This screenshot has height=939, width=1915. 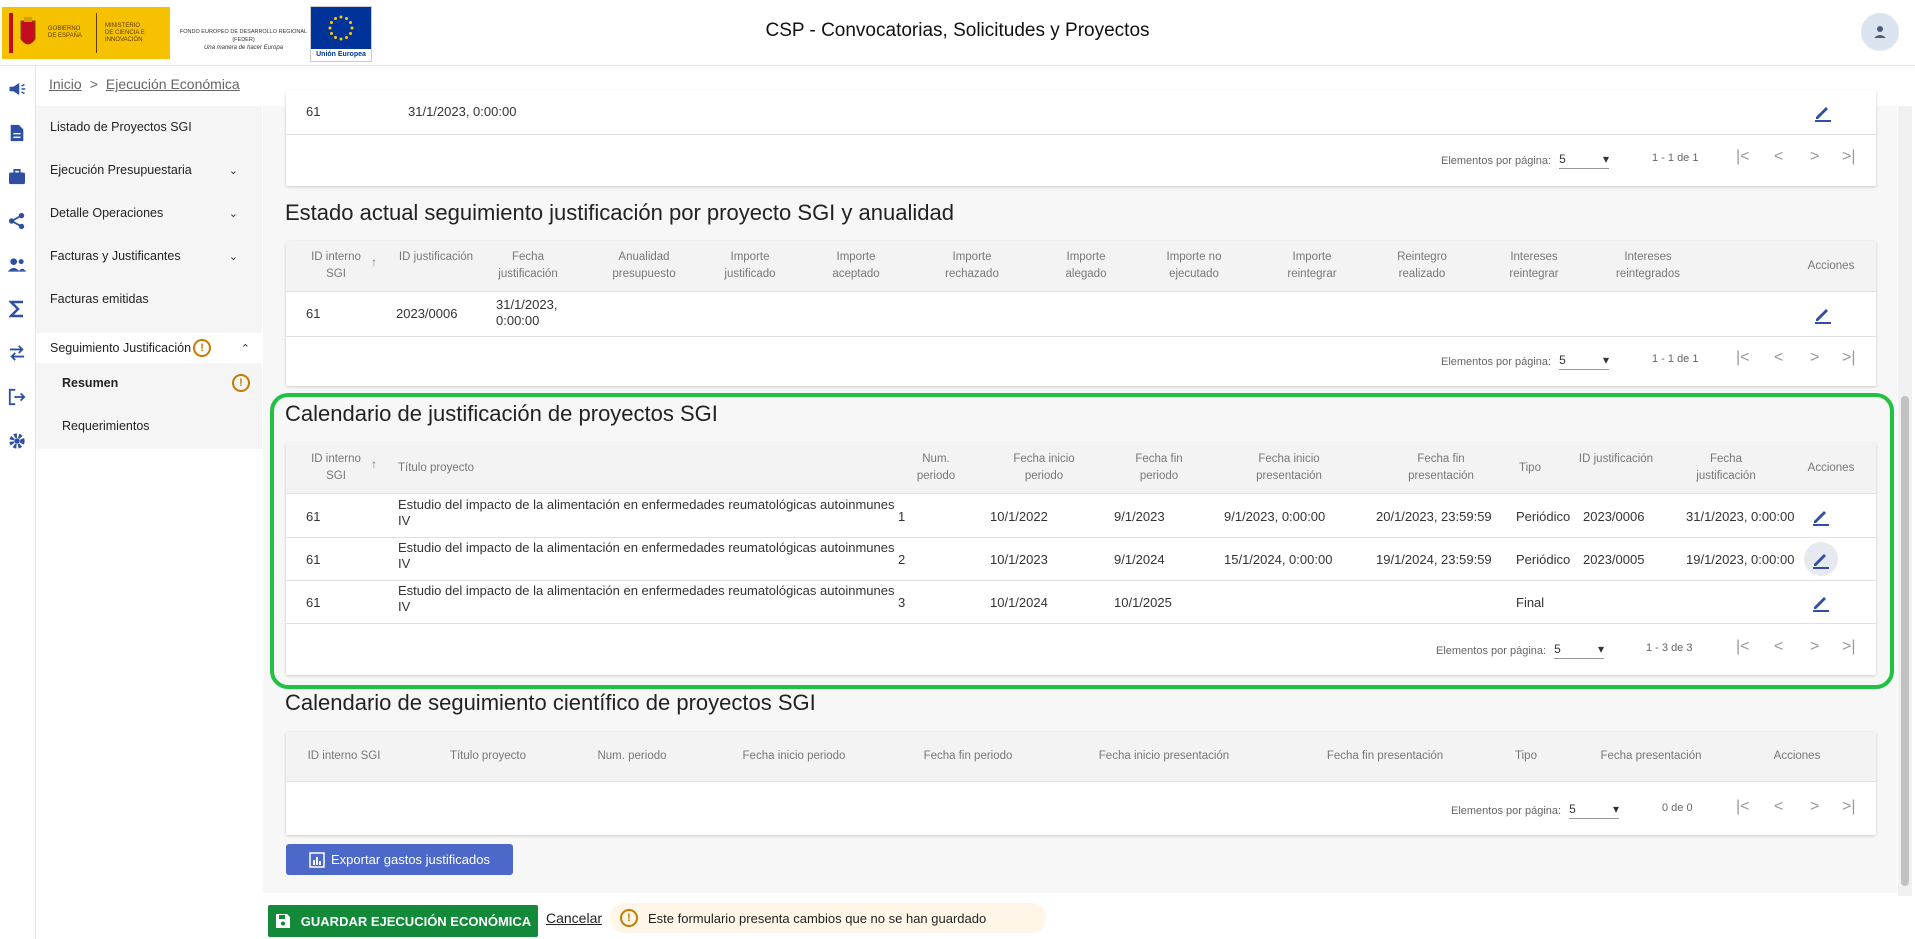 I want to click on menu-item-ejecucion-presupuestaria: Ejecución Presupuestaria ⌄, so click(x=150, y=170).